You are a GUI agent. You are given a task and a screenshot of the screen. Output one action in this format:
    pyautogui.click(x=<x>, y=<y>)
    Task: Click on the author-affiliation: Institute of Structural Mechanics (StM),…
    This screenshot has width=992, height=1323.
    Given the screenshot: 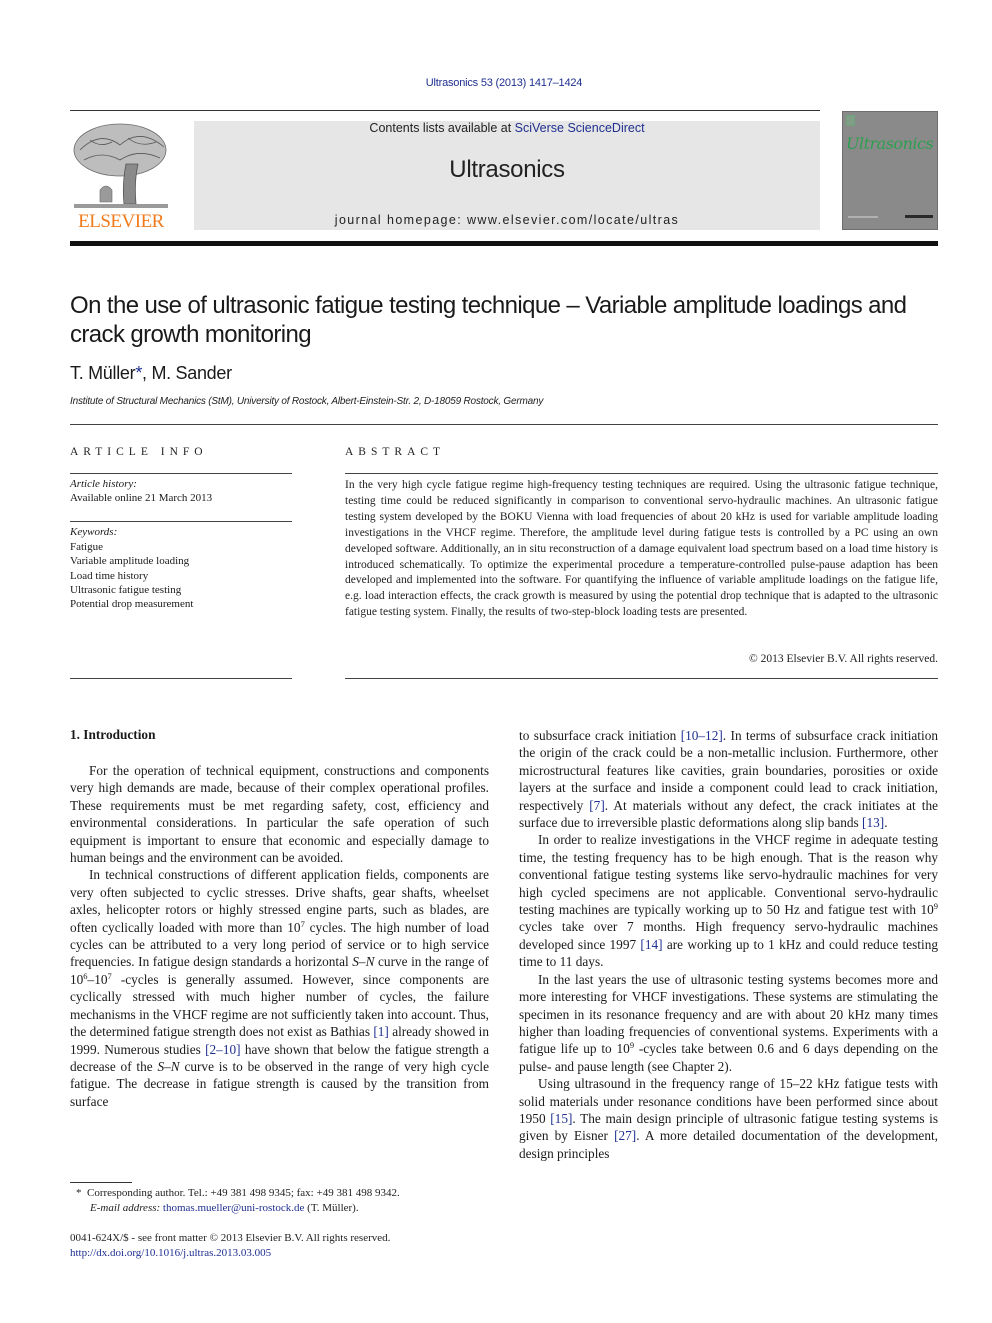 What is the action you would take?
    pyautogui.click(x=307, y=401)
    